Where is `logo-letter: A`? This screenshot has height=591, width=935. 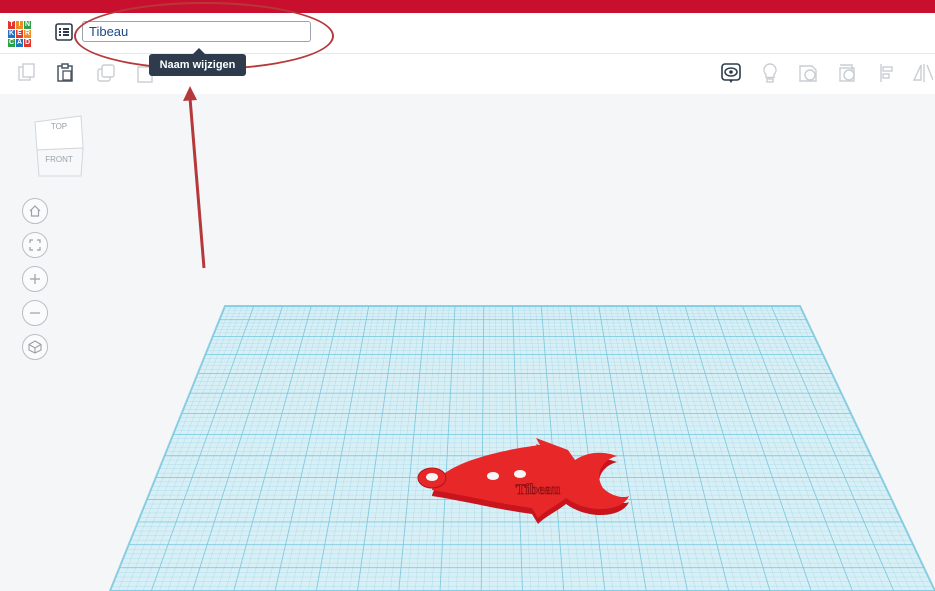 logo-letter: A is located at coordinates (19, 43).